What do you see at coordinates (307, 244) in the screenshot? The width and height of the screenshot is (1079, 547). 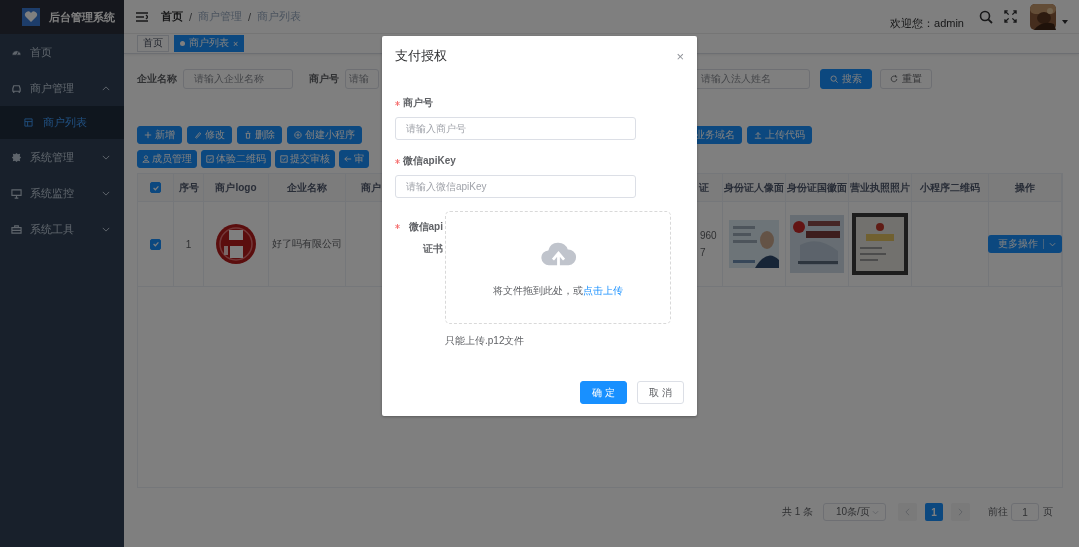 I see `table-cell: 好了吗有限公司` at bounding box center [307, 244].